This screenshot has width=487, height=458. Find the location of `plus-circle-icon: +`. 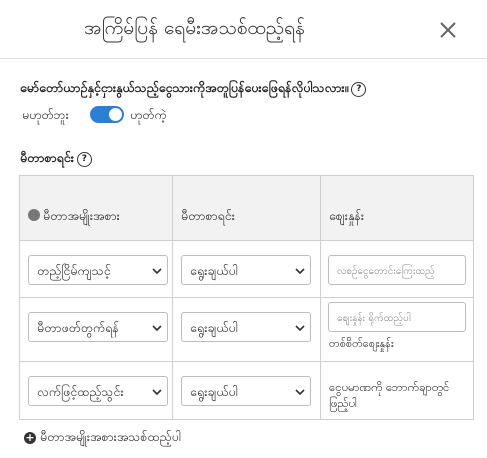

plus-circle-icon: + is located at coordinates (30, 437).